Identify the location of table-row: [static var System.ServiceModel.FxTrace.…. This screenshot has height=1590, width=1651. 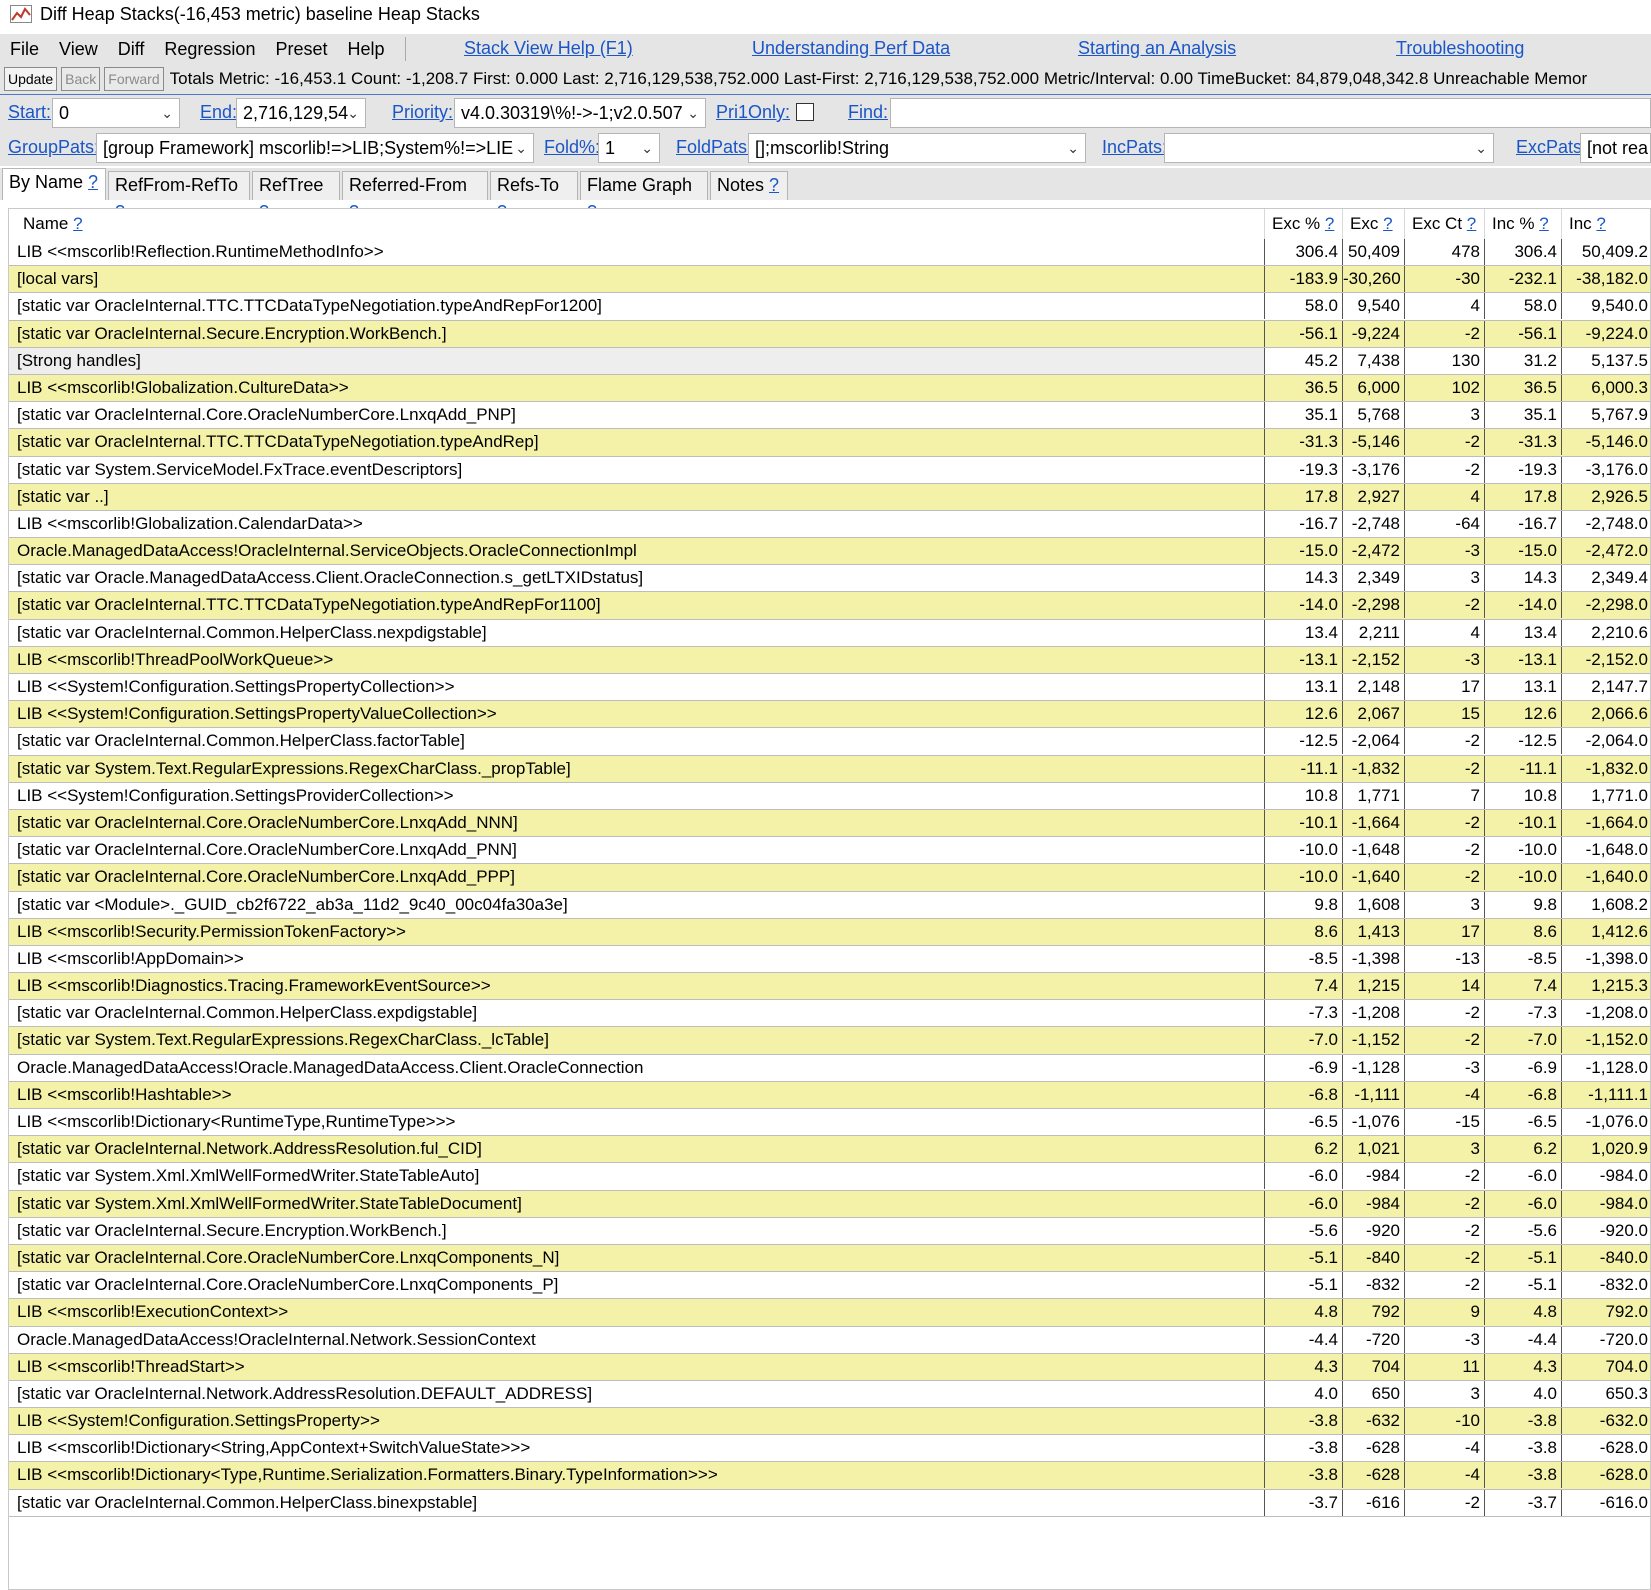
(829, 470).